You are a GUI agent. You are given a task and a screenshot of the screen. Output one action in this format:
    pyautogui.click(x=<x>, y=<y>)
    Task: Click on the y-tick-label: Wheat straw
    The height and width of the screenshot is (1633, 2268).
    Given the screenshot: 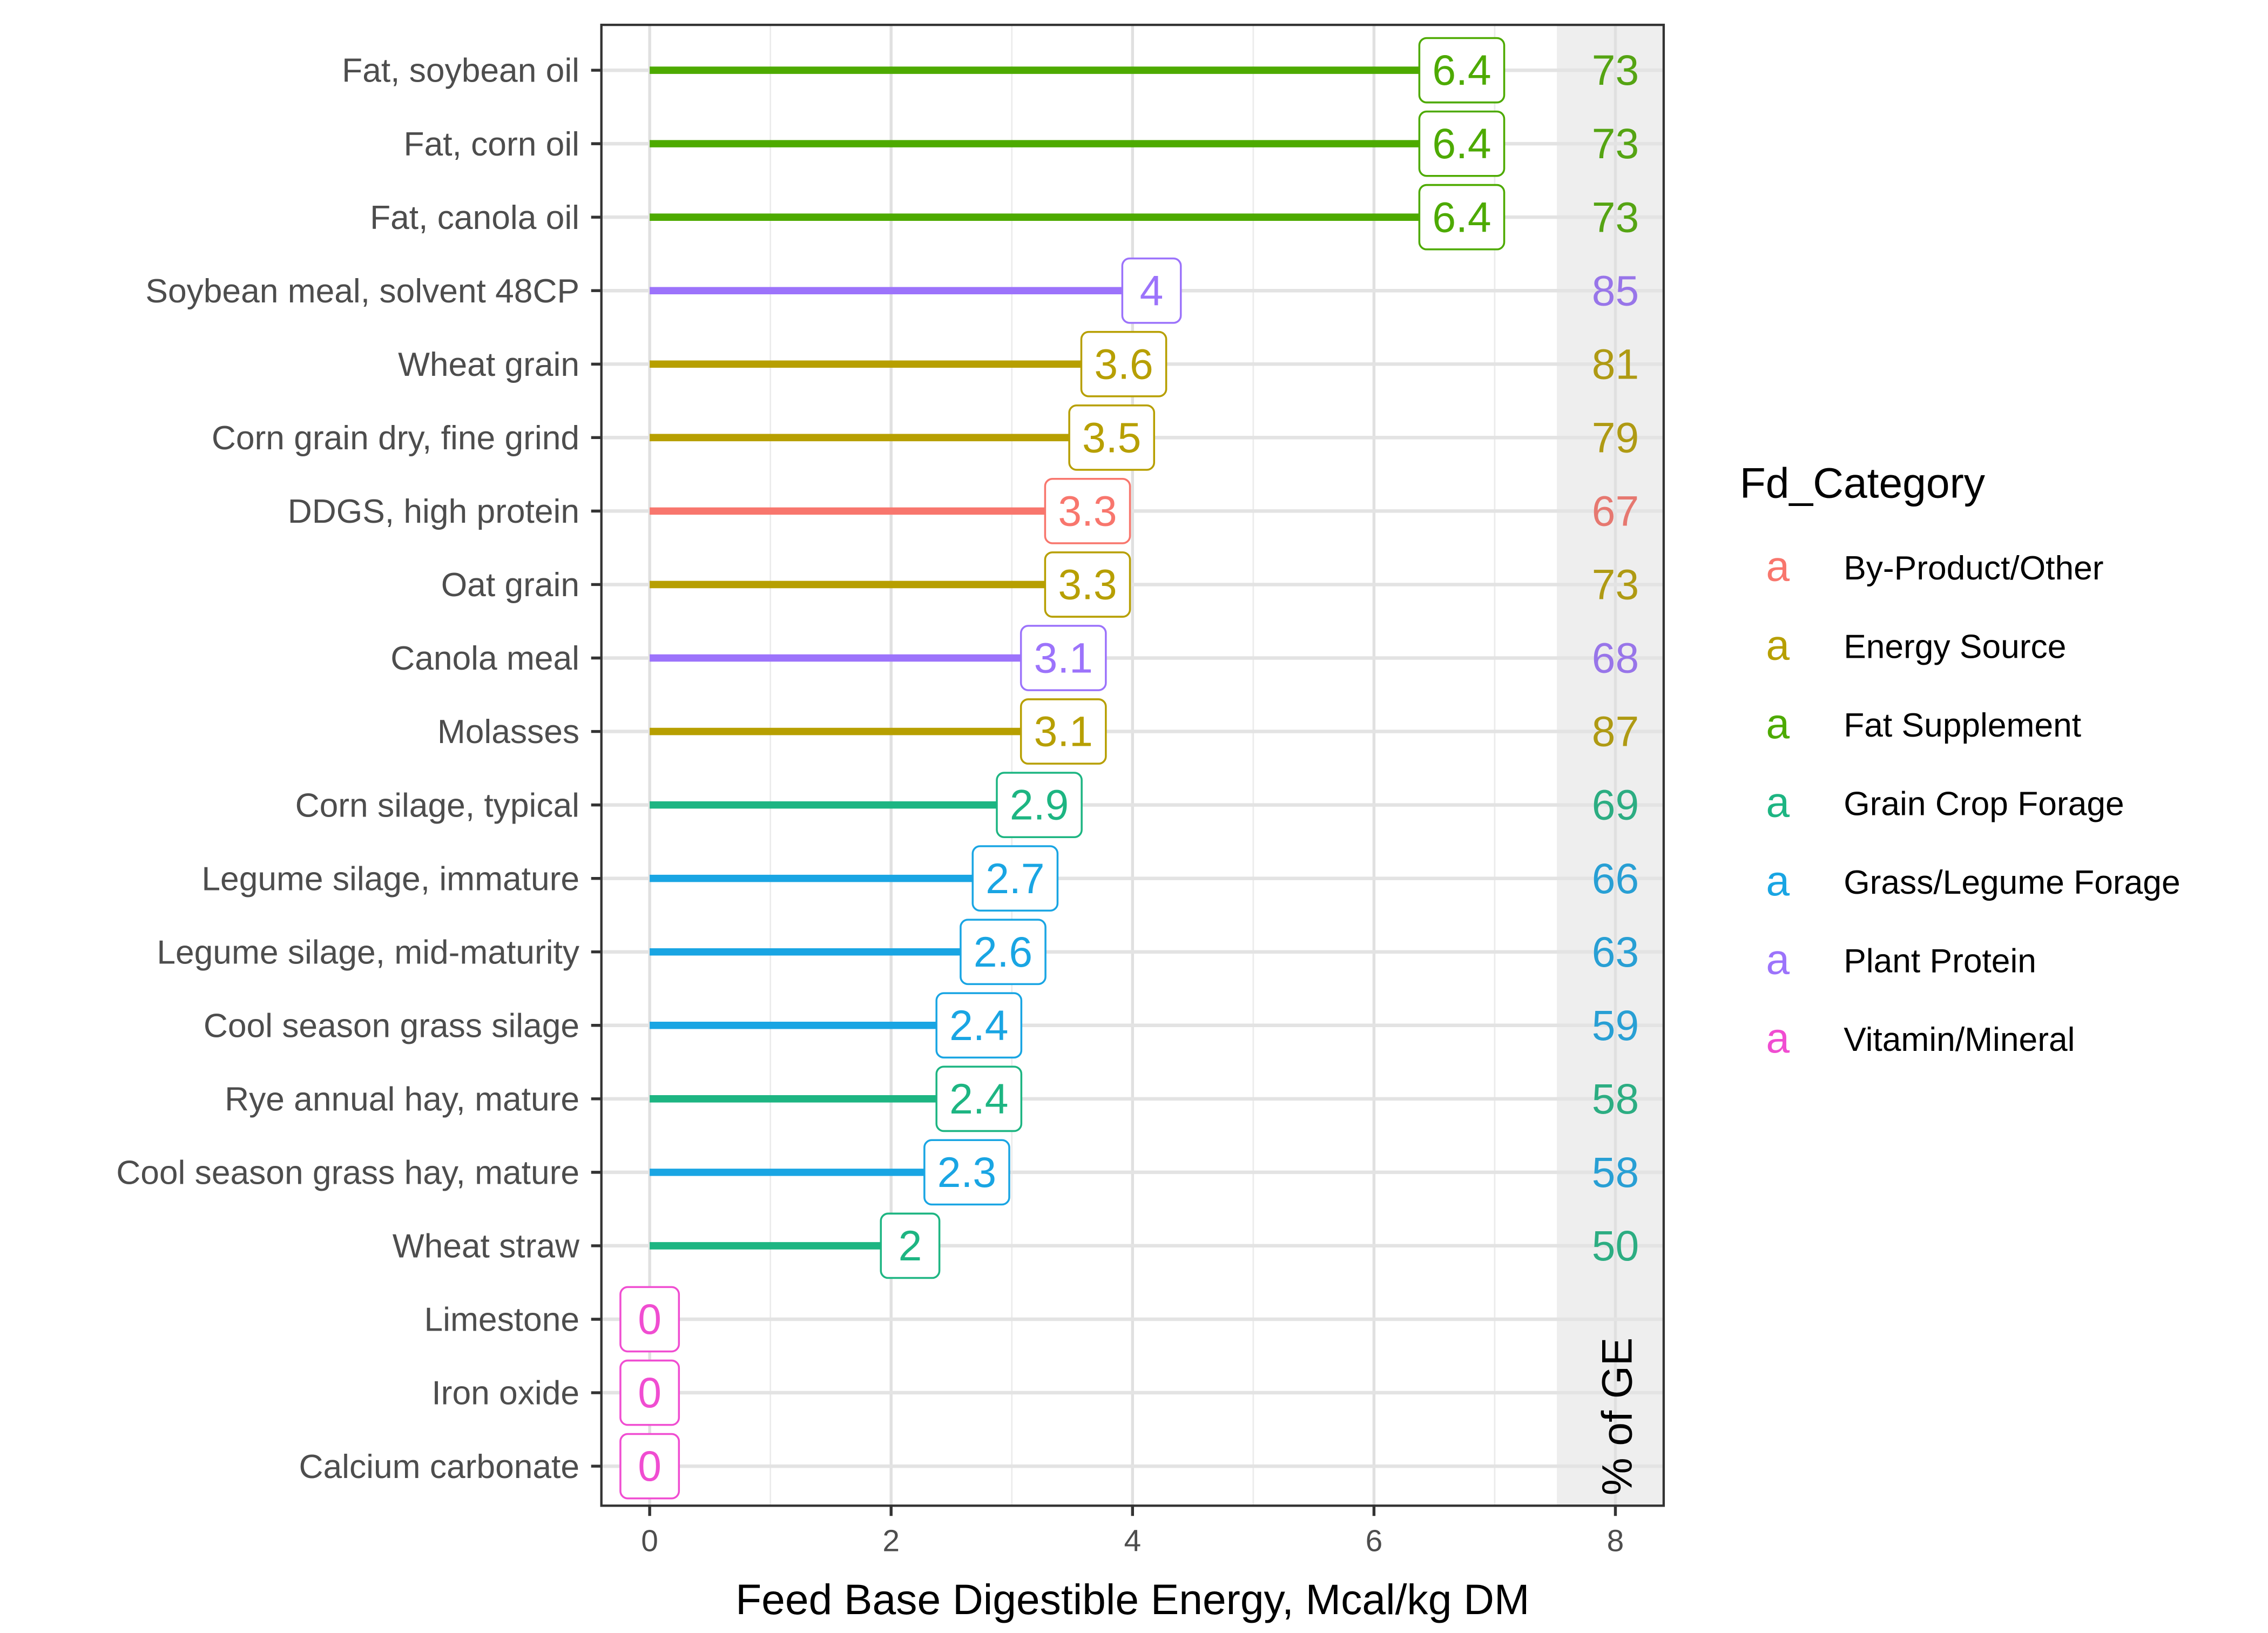 What is the action you would take?
    pyautogui.click(x=487, y=1246)
    